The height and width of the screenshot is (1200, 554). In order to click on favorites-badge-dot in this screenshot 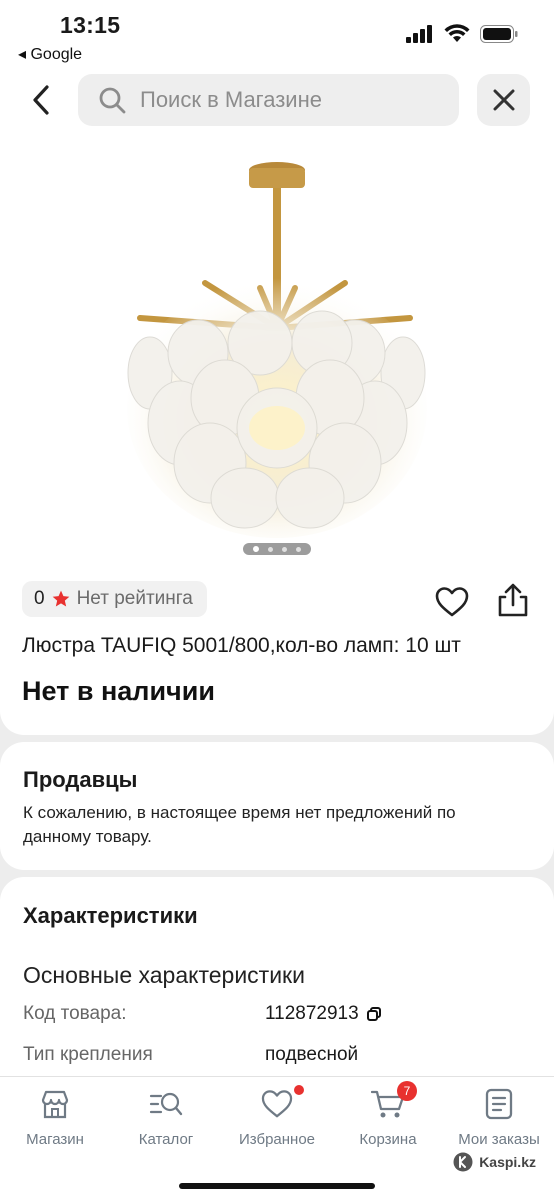, I will do `click(299, 1090)`.